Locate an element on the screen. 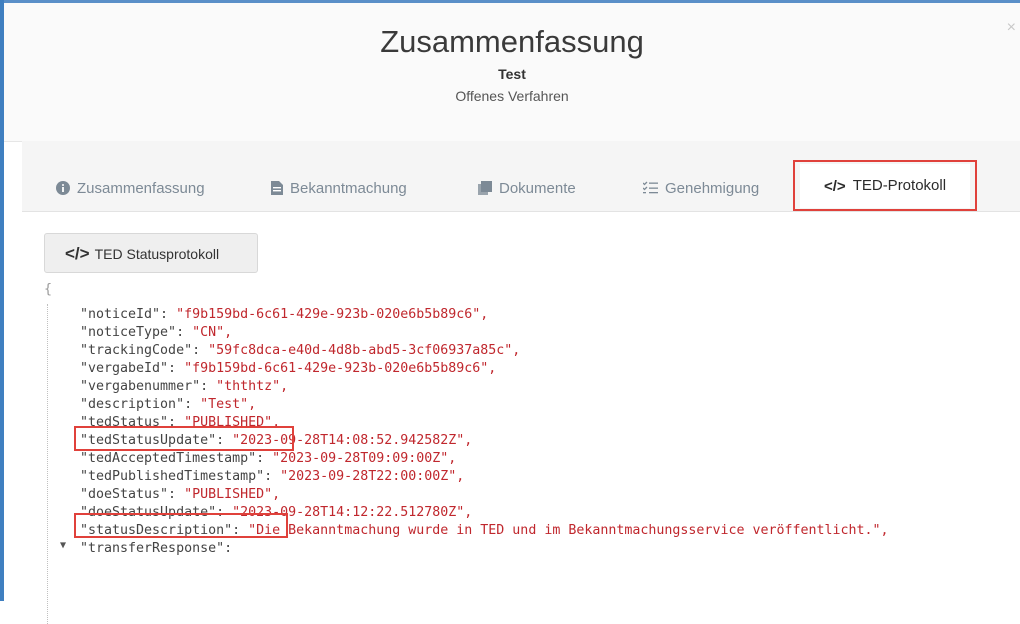  document-icon is located at coordinates (277, 190).